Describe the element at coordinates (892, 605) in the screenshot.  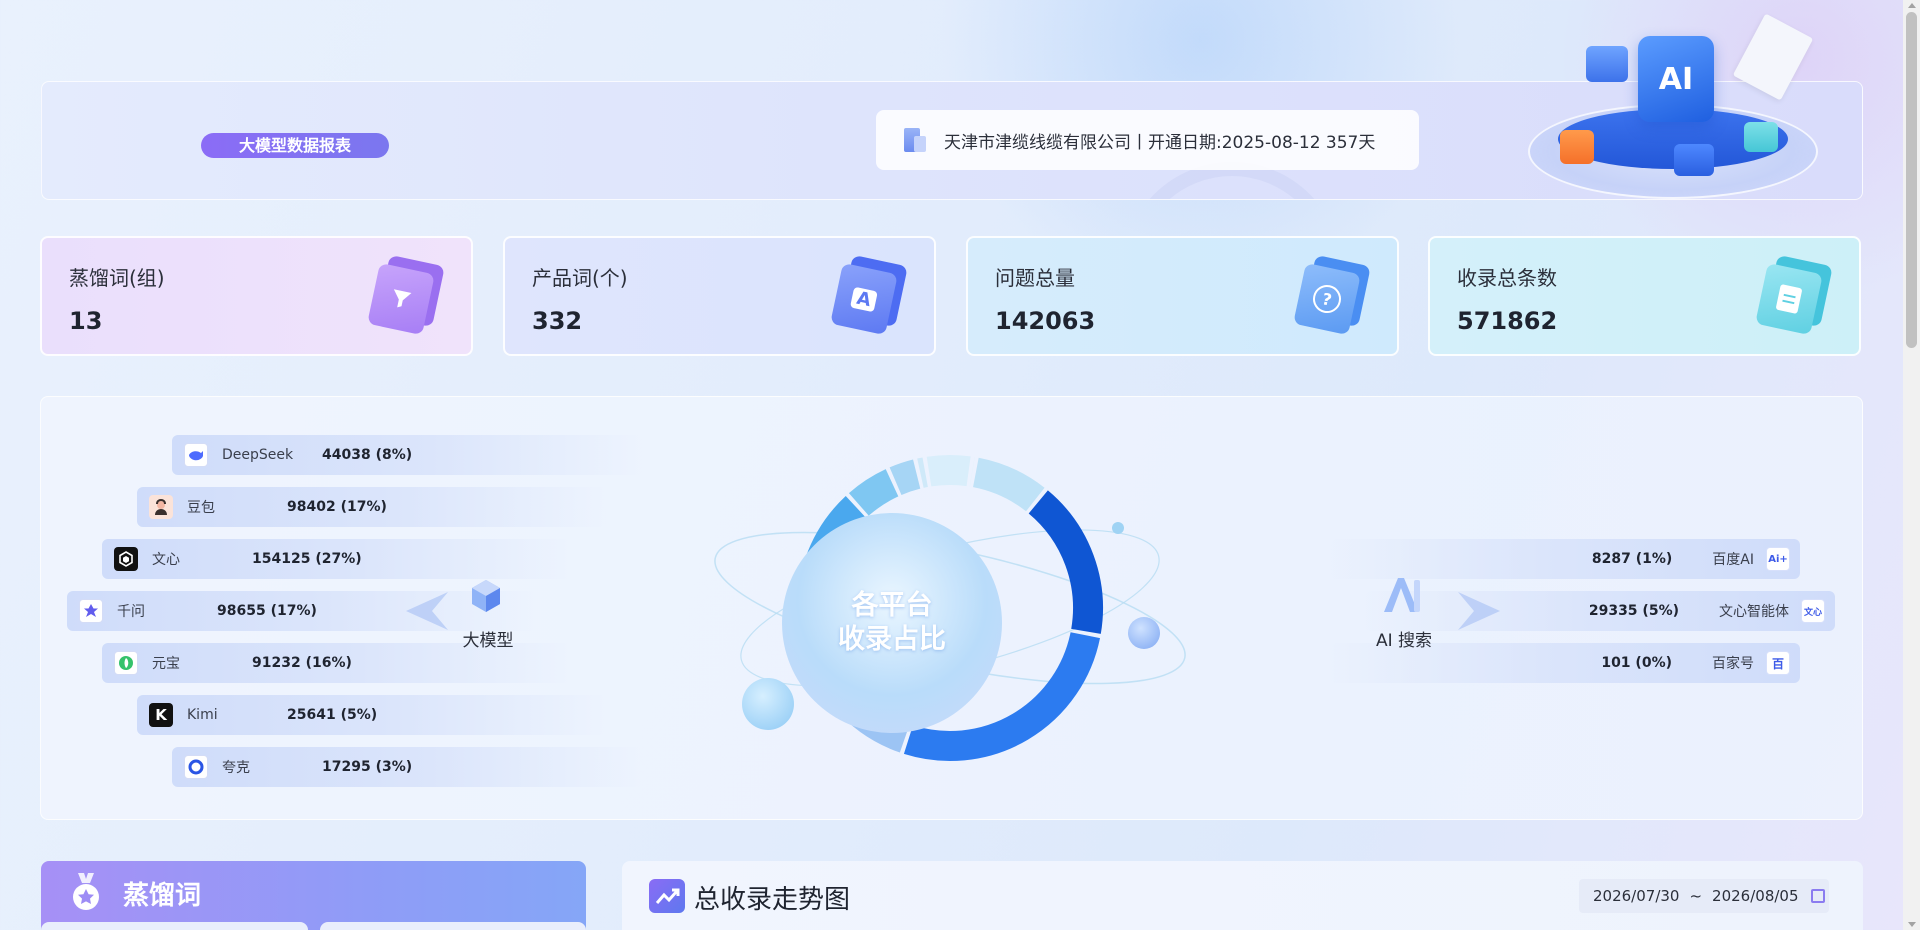
I see `center-line-1: 各平台` at that location.